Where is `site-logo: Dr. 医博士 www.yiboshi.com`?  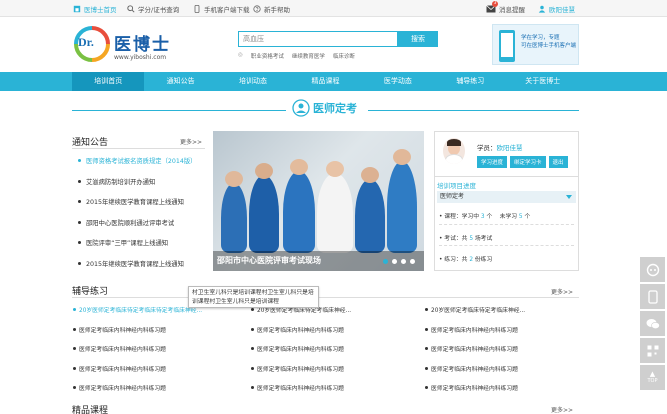
site-logo: Dr. 医博士 www.yiboshi.com is located at coordinates (132, 45).